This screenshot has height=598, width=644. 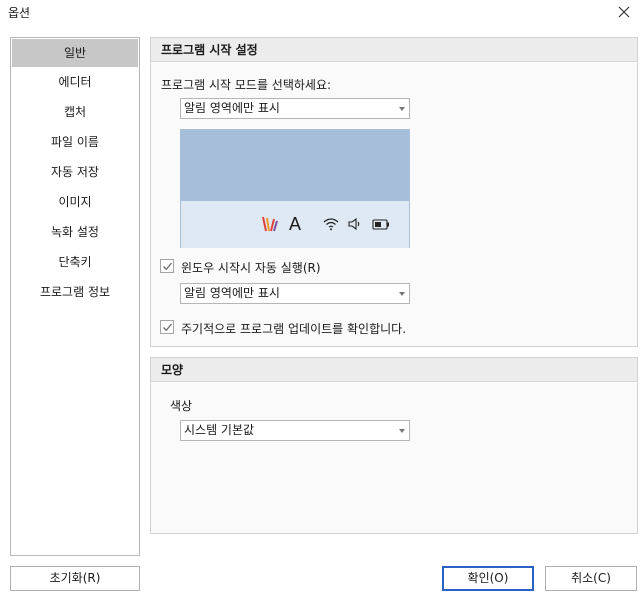 What do you see at coordinates (75, 172) in the screenshot?
I see `sidebar-item-autosave: 자동 저장` at bounding box center [75, 172].